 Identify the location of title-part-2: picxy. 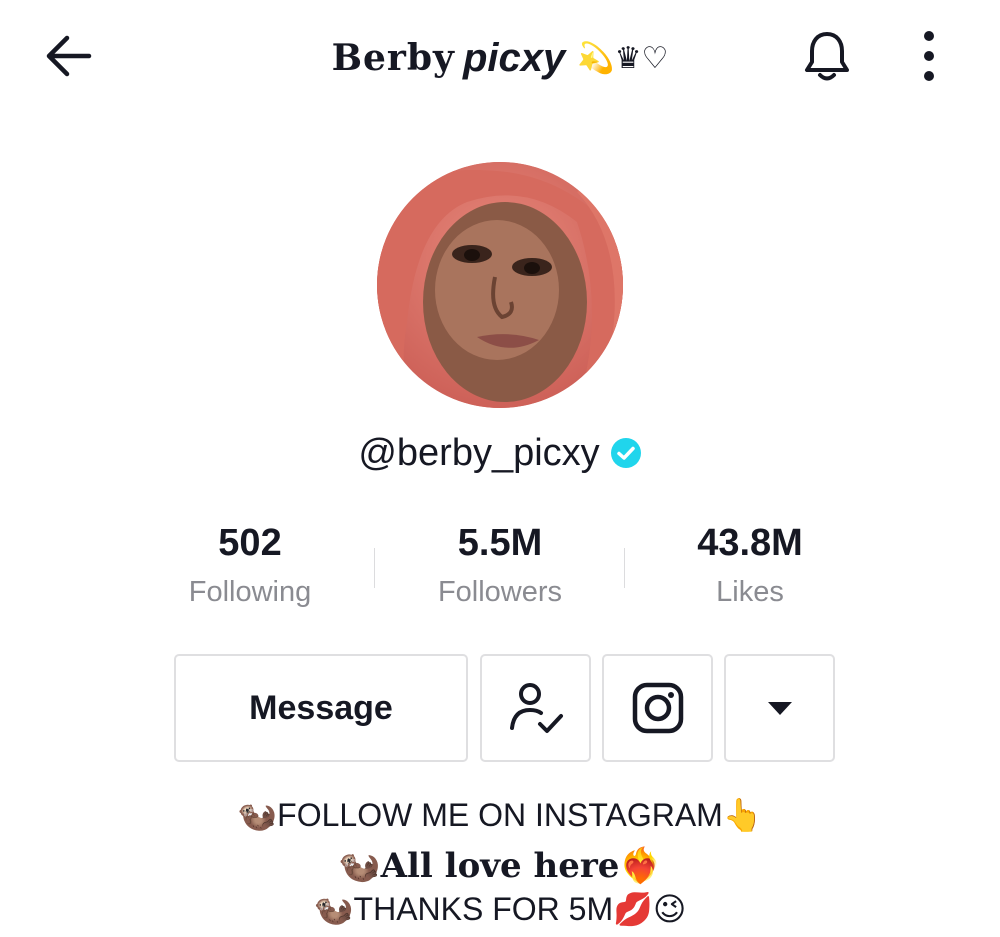
(514, 57).